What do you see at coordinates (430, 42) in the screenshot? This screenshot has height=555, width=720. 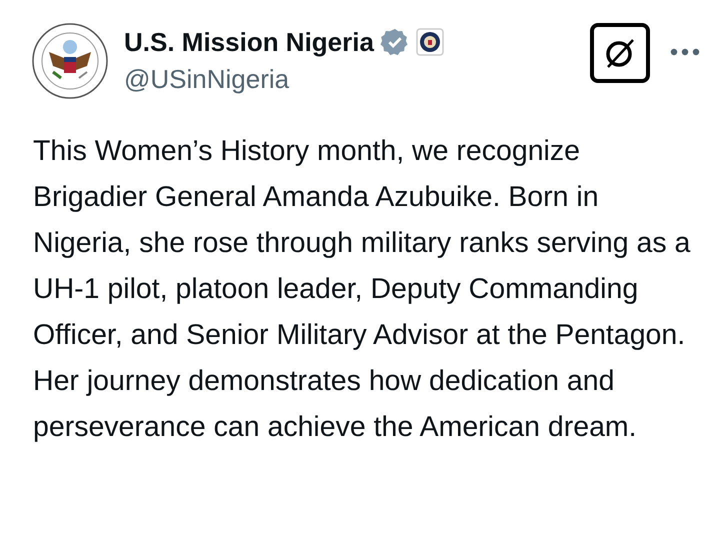 I see `affiliate-seal-icon` at bounding box center [430, 42].